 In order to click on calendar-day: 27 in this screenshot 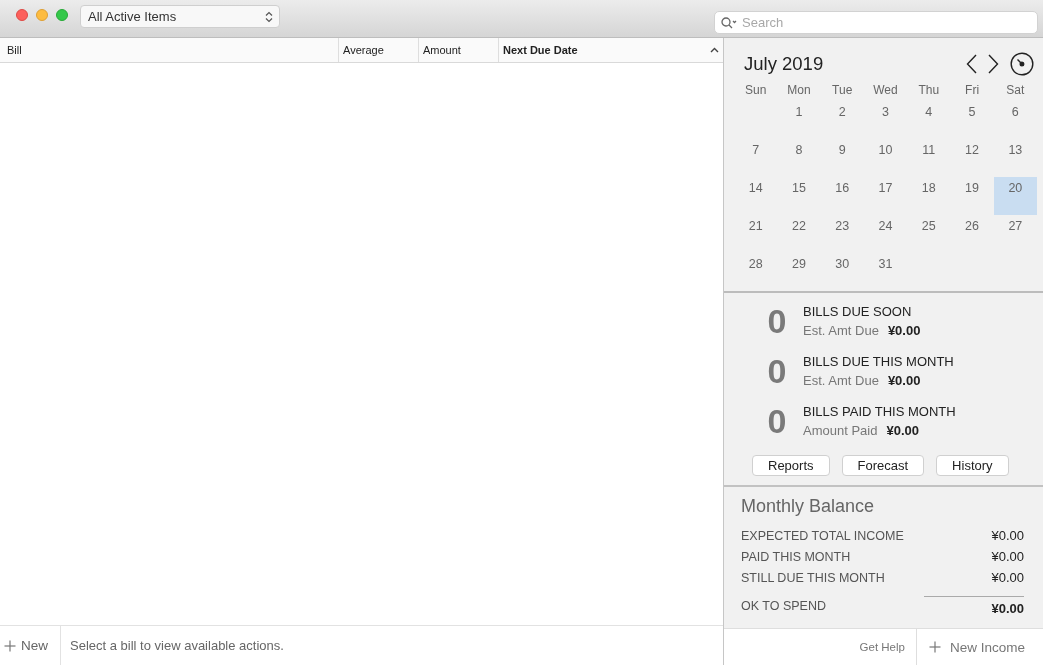, I will do `click(1015, 234)`.